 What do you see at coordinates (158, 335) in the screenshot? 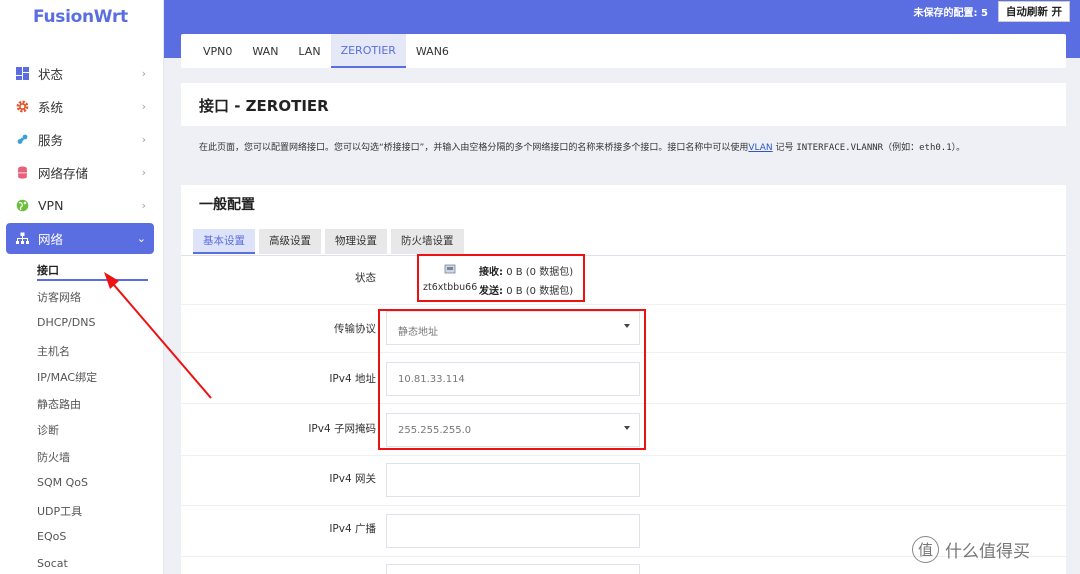
I see `annotation-arrow` at bounding box center [158, 335].